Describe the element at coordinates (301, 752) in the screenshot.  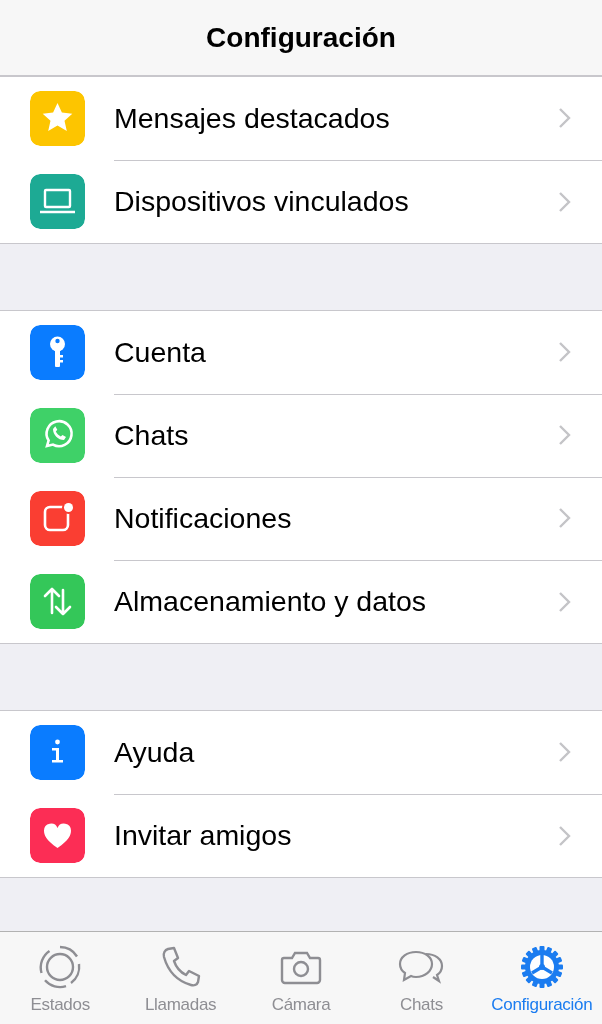
I see `settings-item: Ayuda` at that location.